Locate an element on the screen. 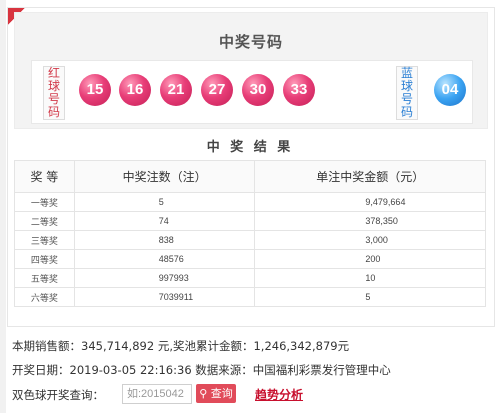 This screenshot has height=413, width=500. winner-count: 74 is located at coordinates (164, 221).